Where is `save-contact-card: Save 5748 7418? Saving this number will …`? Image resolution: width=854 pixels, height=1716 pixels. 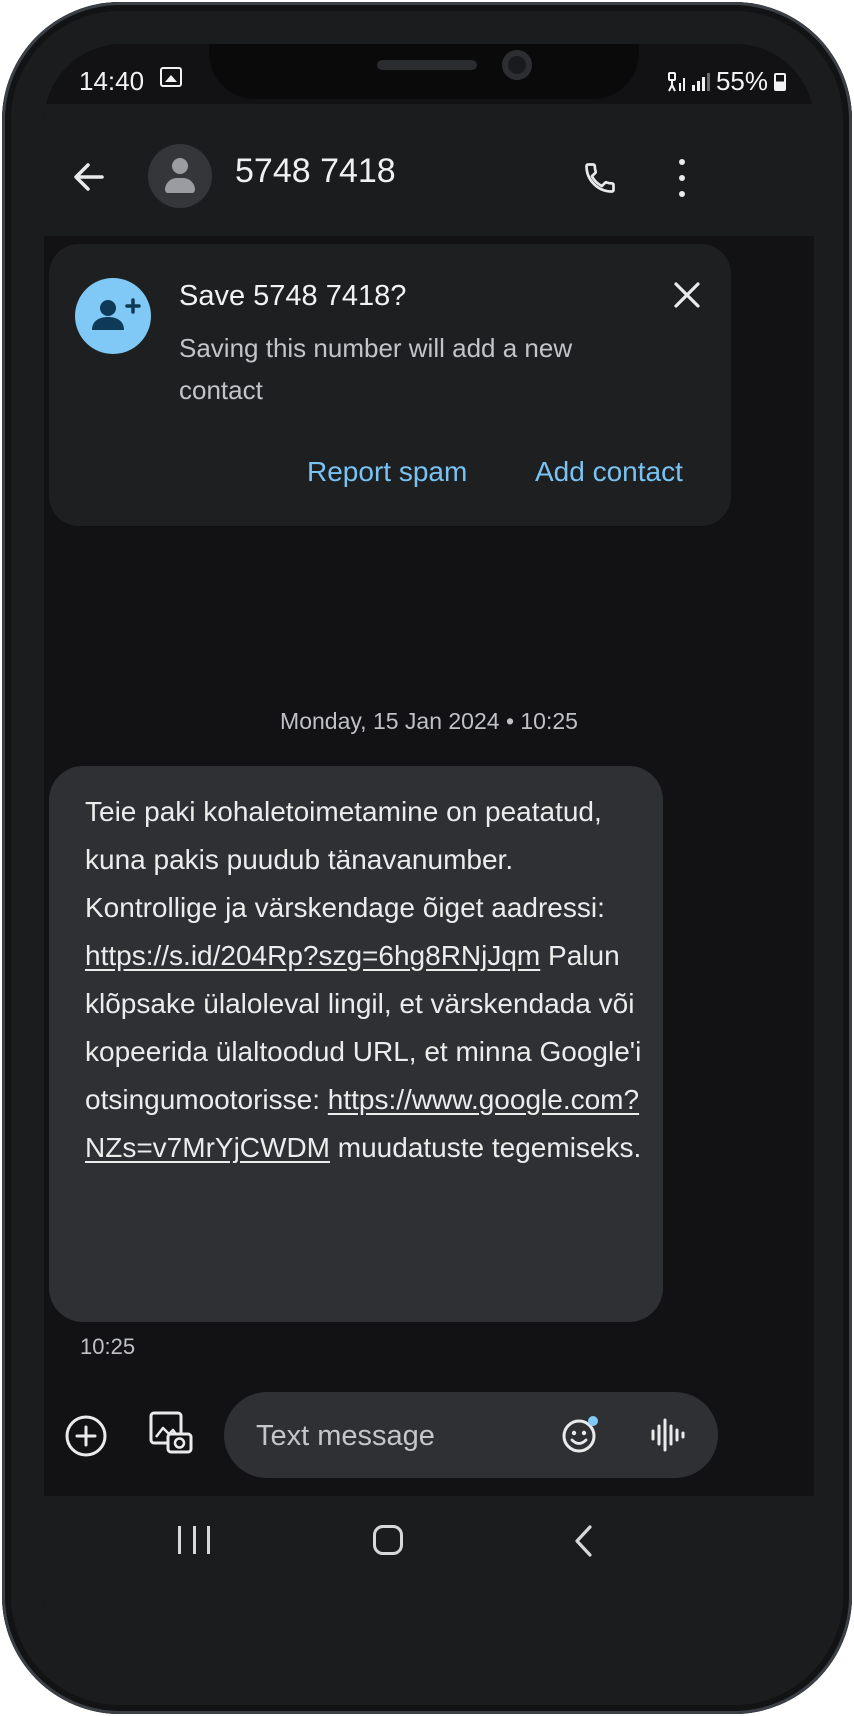
save-contact-card: Save 5748 7418? Saving this number will … is located at coordinates (390, 385).